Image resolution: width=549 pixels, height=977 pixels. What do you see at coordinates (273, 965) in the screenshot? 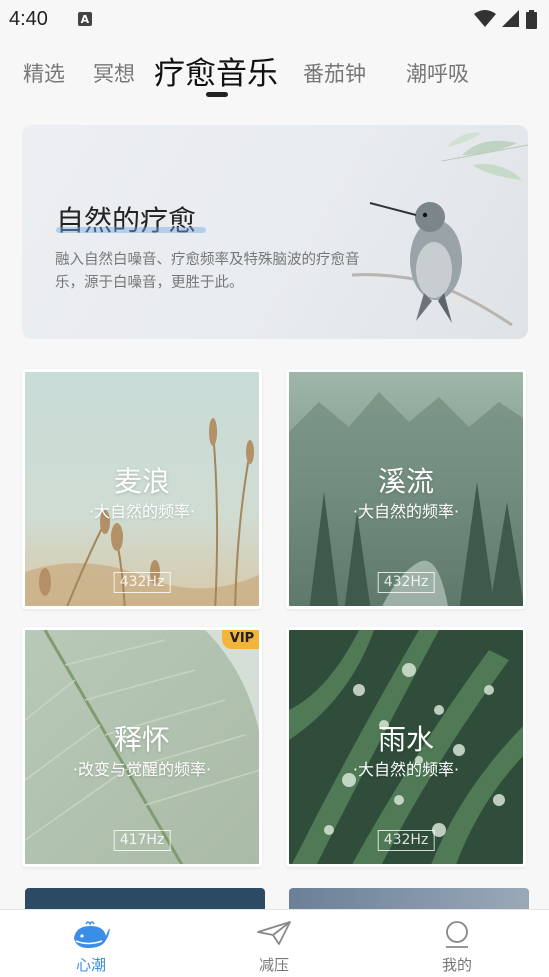
I see `nav-label: 减压` at bounding box center [273, 965].